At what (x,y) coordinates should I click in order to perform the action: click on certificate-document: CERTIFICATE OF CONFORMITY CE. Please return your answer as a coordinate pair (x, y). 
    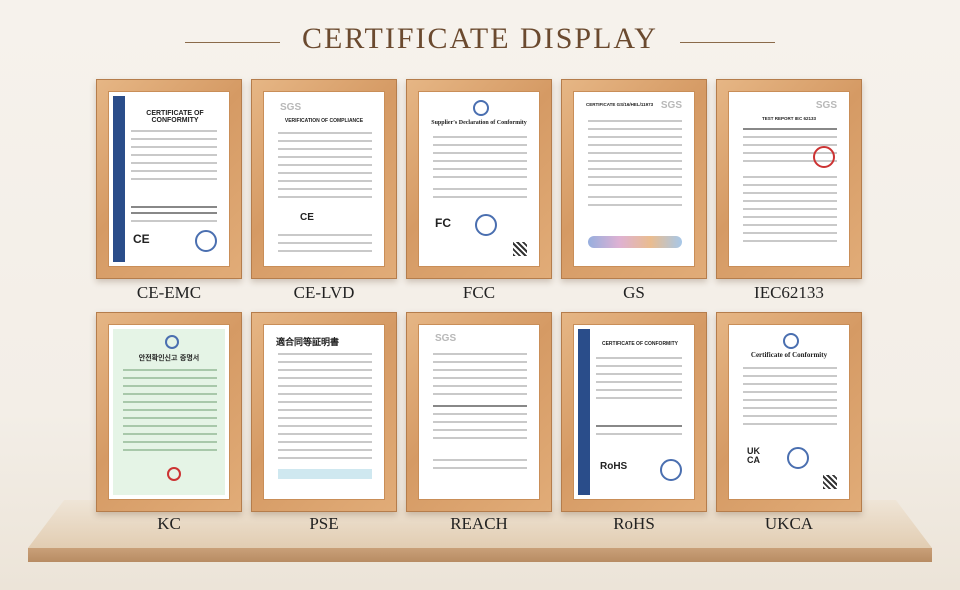
    Looking at the image, I should click on (169, 179).